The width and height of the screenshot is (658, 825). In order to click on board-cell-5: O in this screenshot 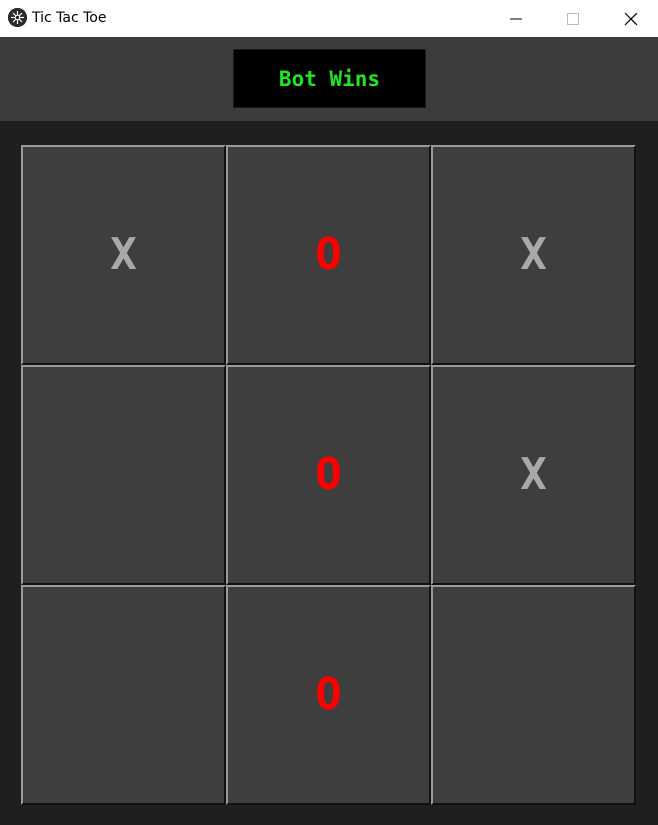, I will do `click(328, 475)`.